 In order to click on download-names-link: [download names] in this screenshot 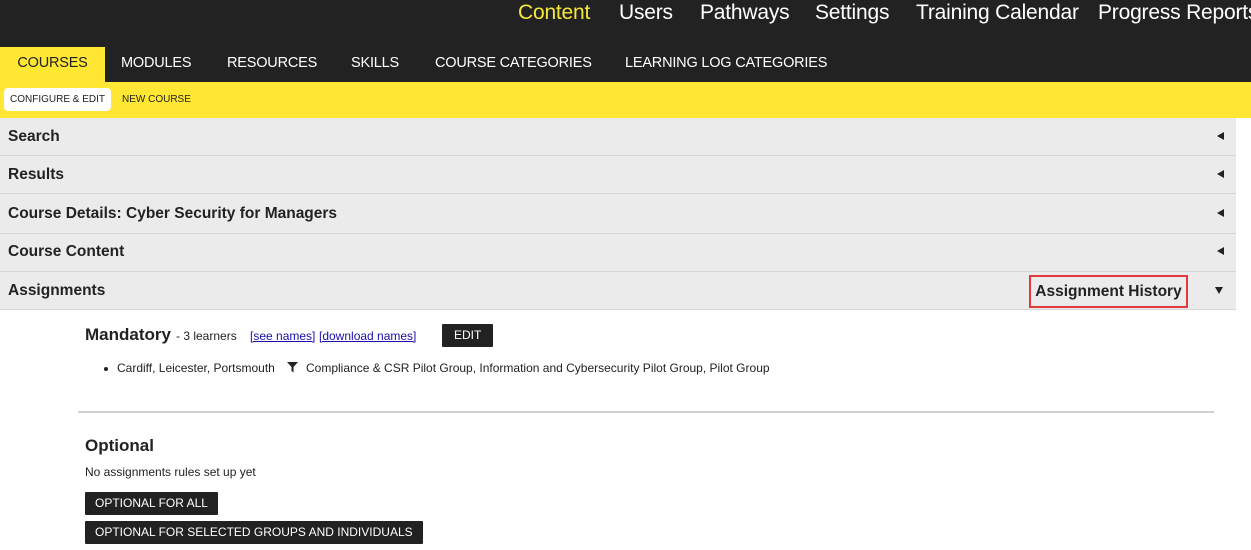, I will do `click(367, 336)`.